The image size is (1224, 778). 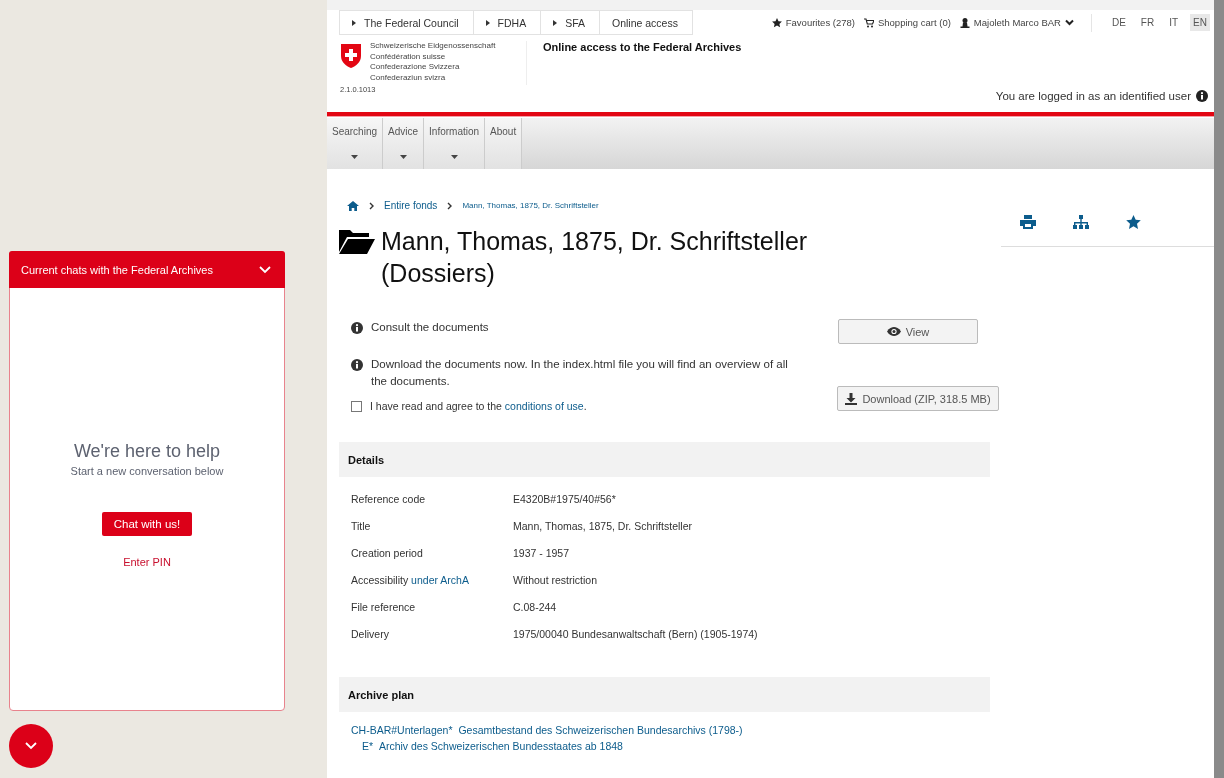 I want to click on confederation-name: Confederaziun svizra, so click(x=408, y=77).